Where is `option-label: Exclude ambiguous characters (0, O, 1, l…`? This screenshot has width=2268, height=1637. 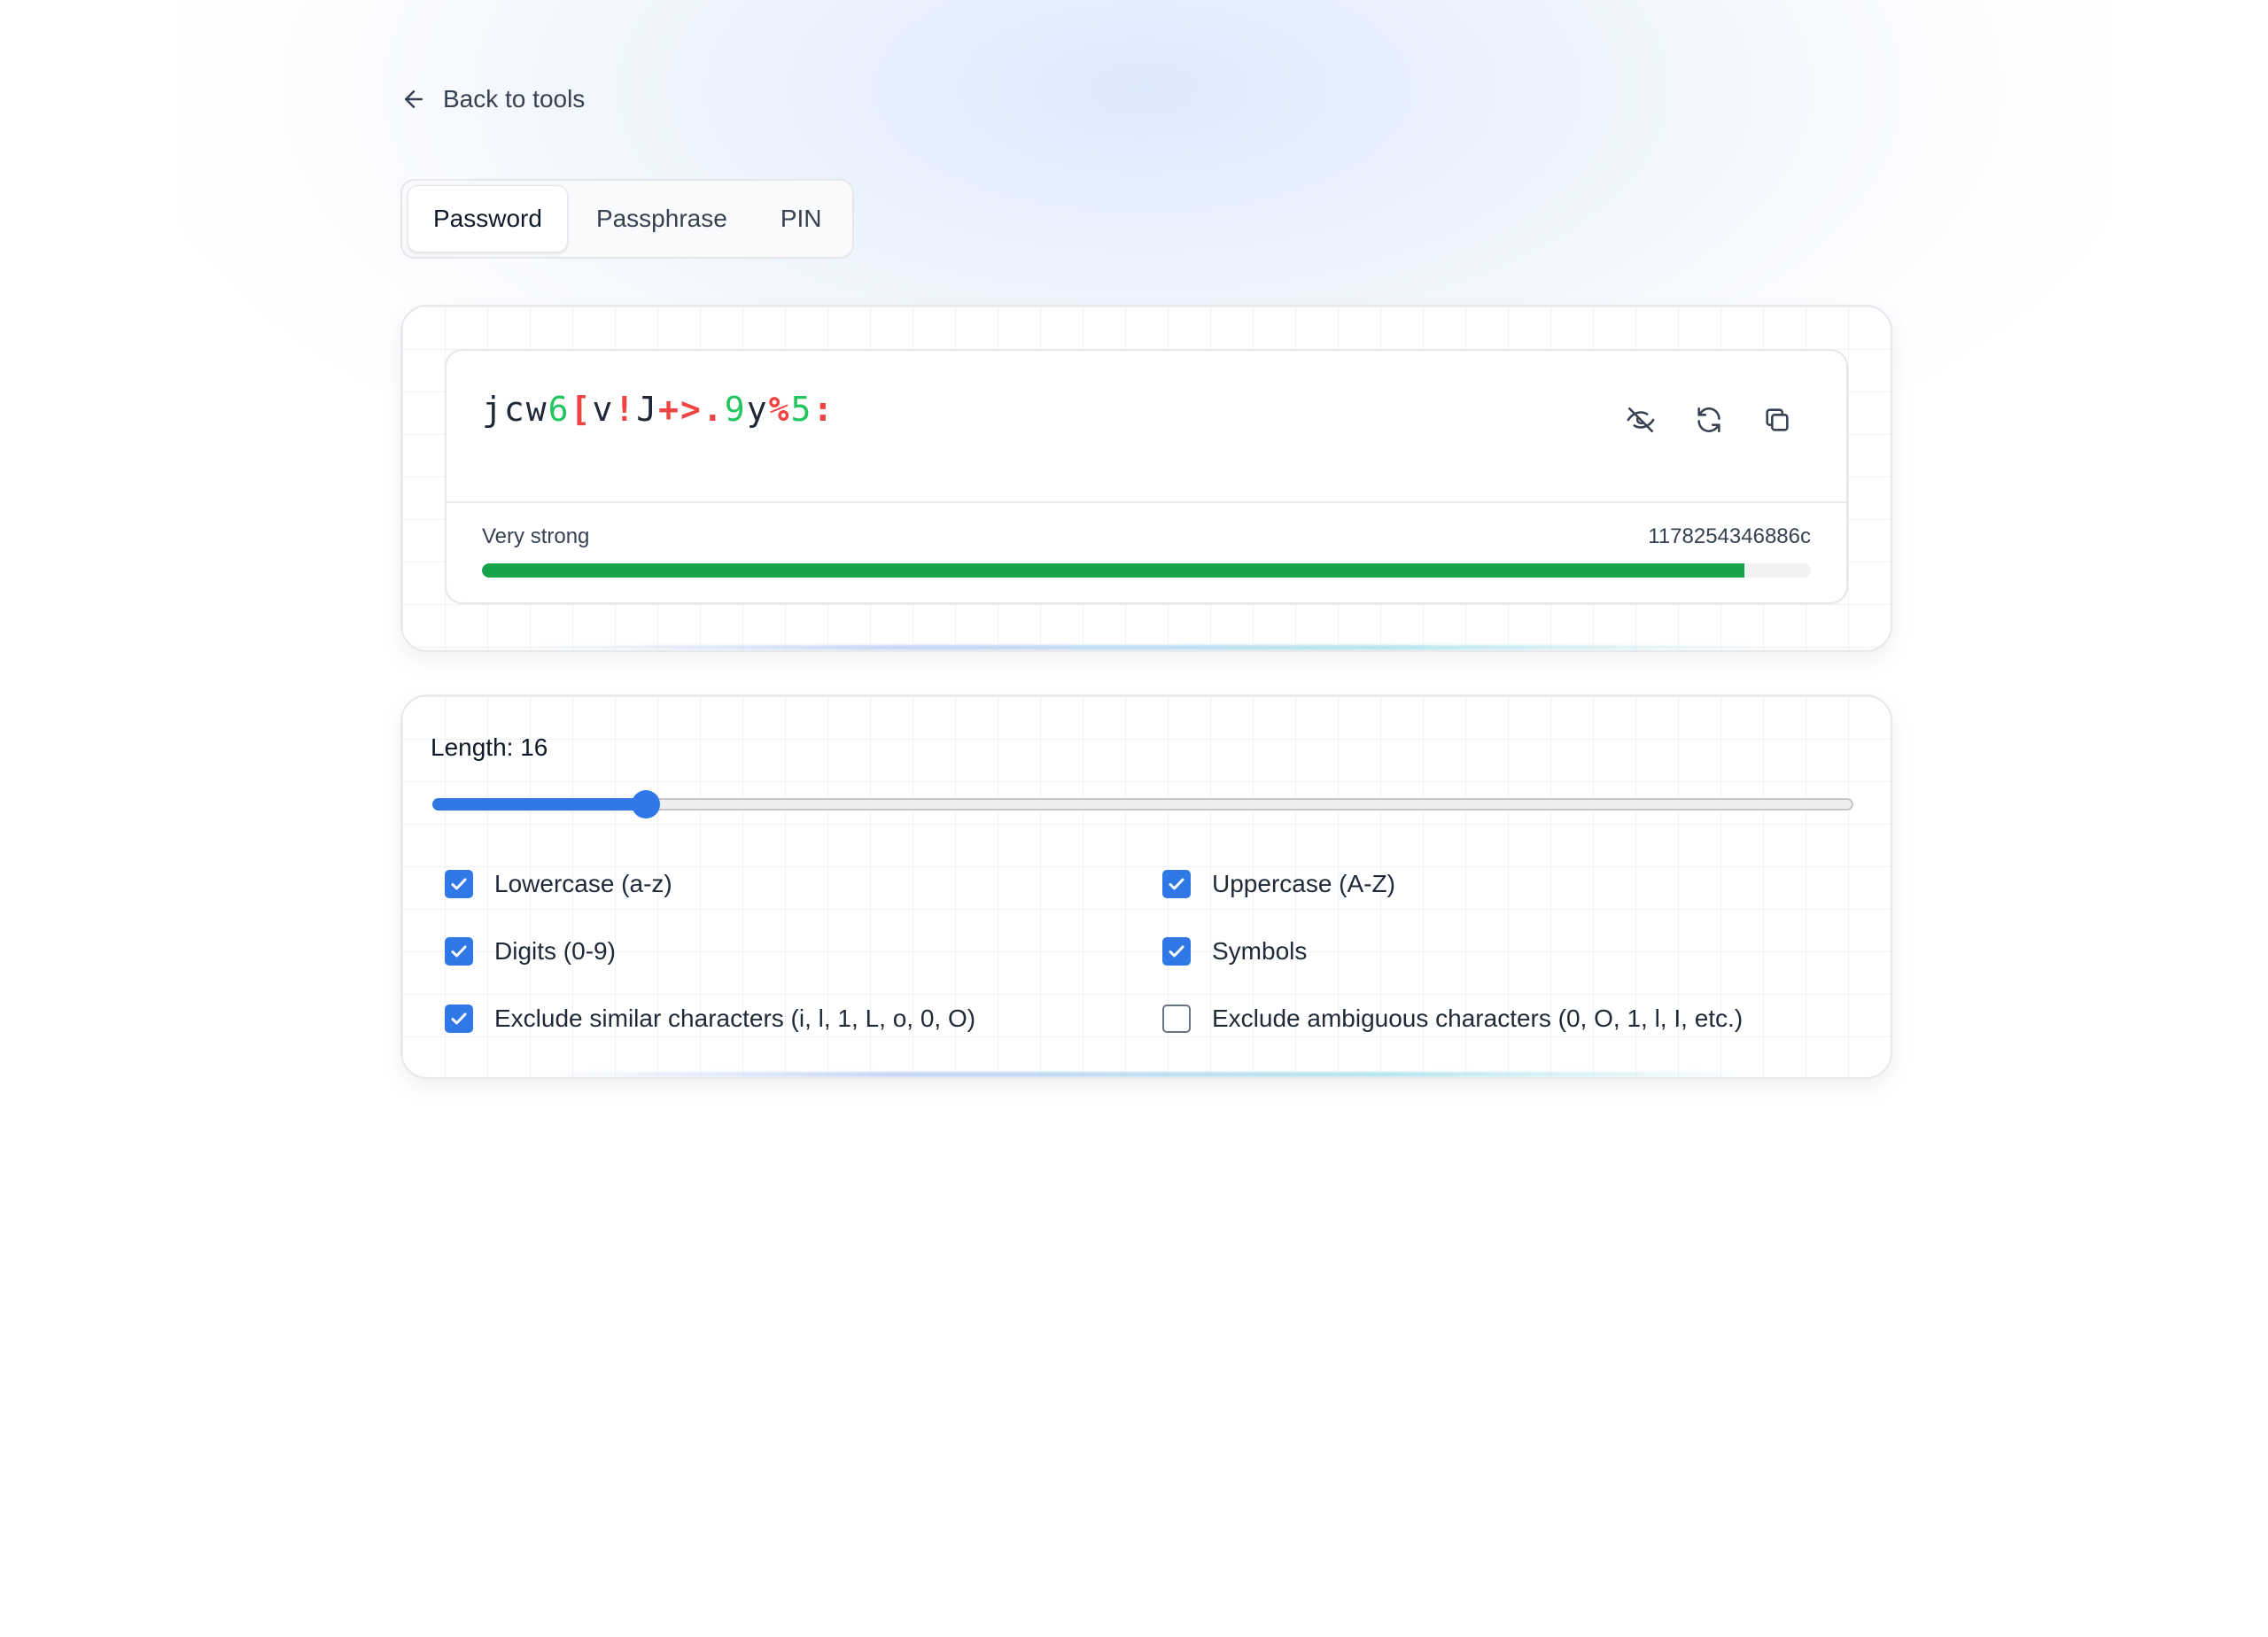
option-label: Exclude ambiguous characters (0, O, 1, l… is located at coordinates (1478, 1018).